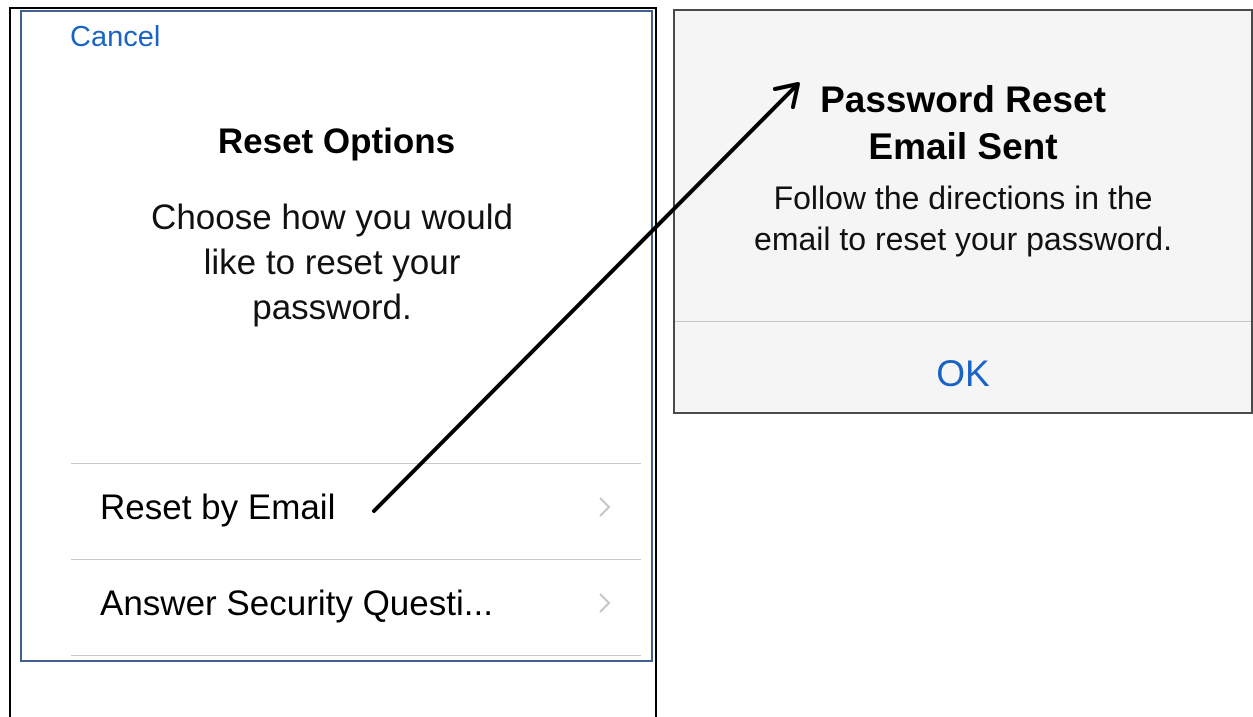 The width and height of the screenshot is (1253, 717). Describe the element at coordinates (963, 99) in the screenshot. I see `alert-title-line: Password Reset` at that location.